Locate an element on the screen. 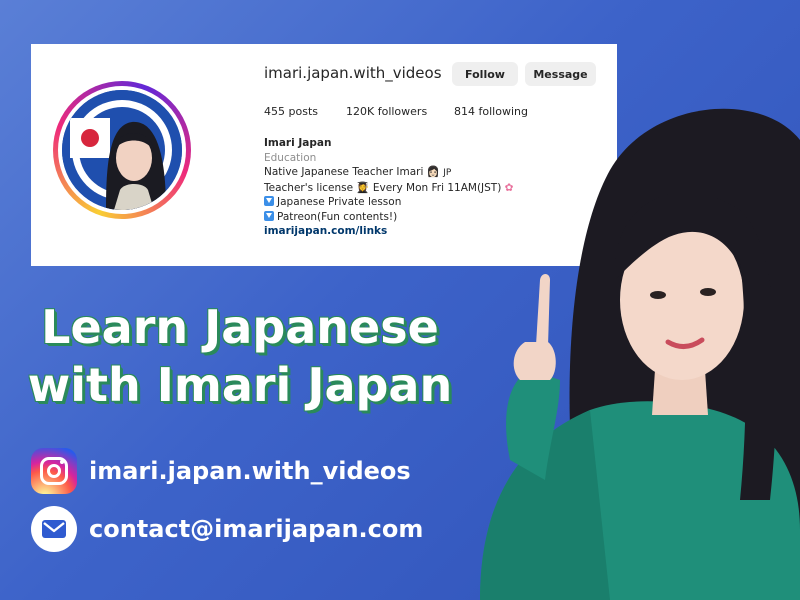 This screenshot has height=600, width=800. instagram-handle: imari.japan.with_videos is located at coordinates (250, 471).